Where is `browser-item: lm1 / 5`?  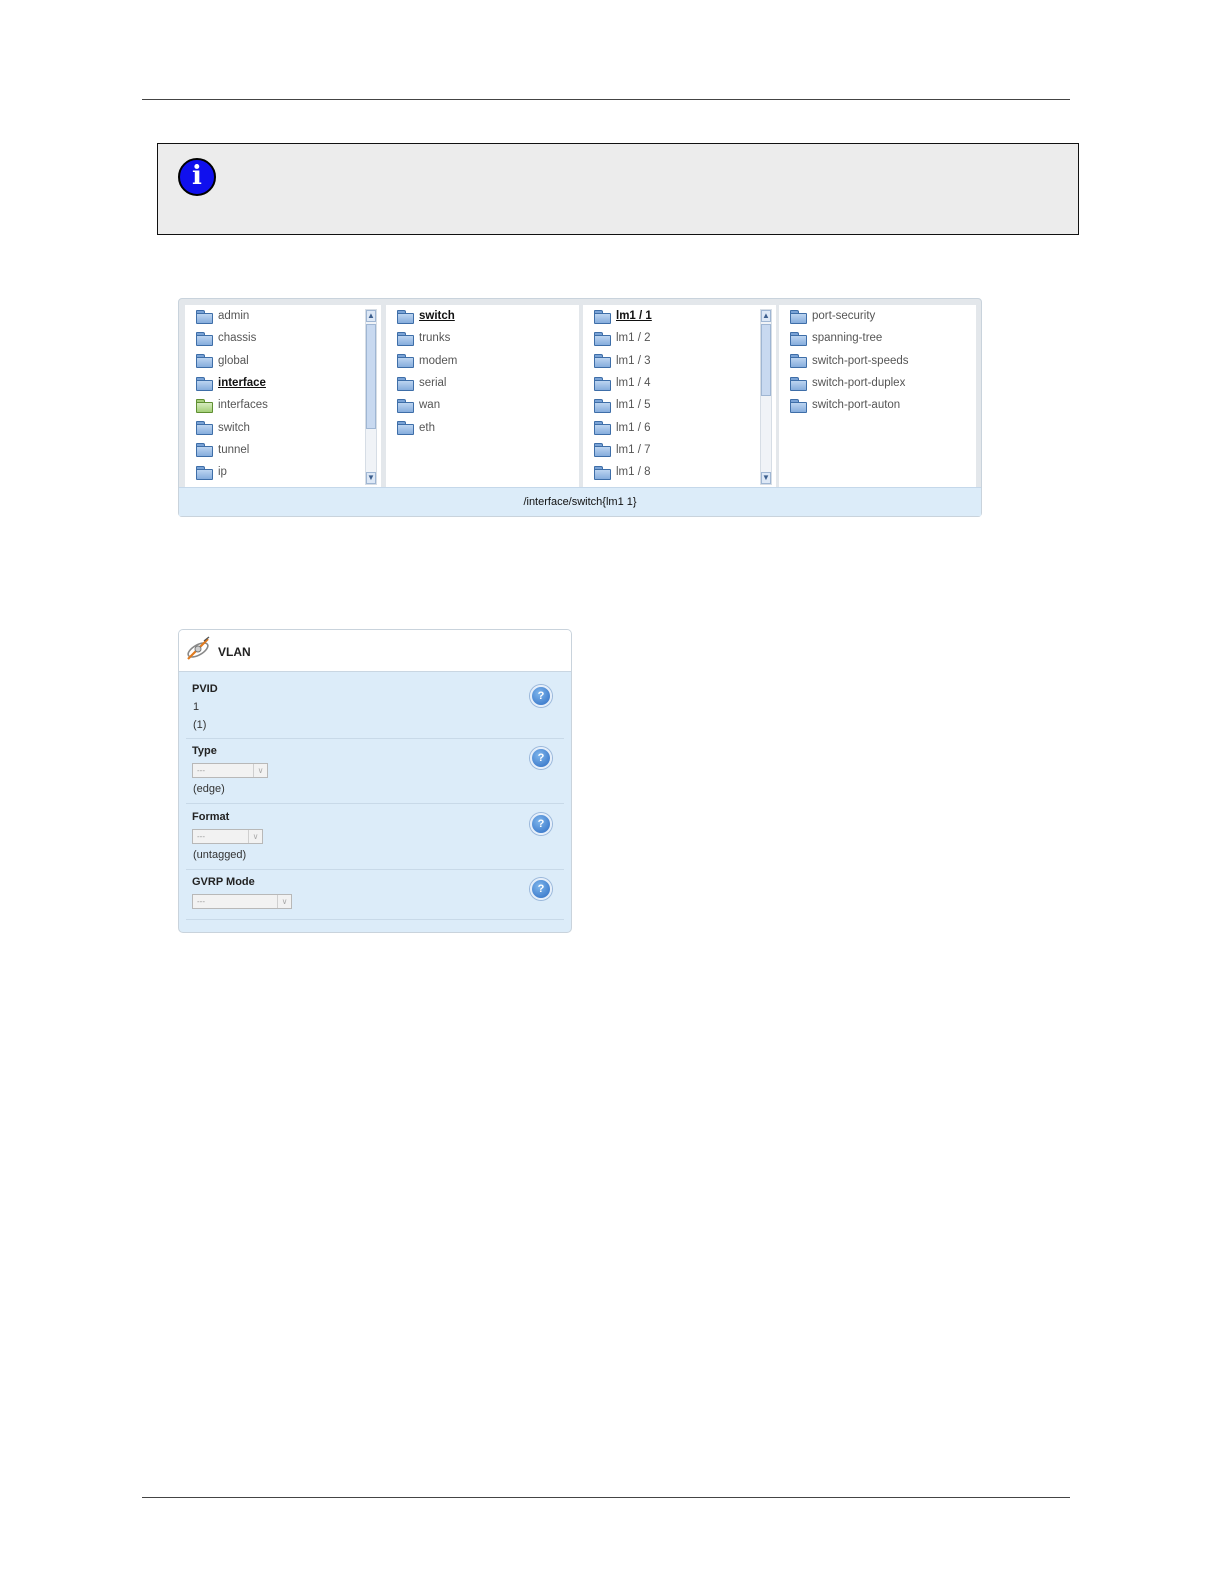 browser-item: lm1 / 5 is located at coordinates (679, 405).